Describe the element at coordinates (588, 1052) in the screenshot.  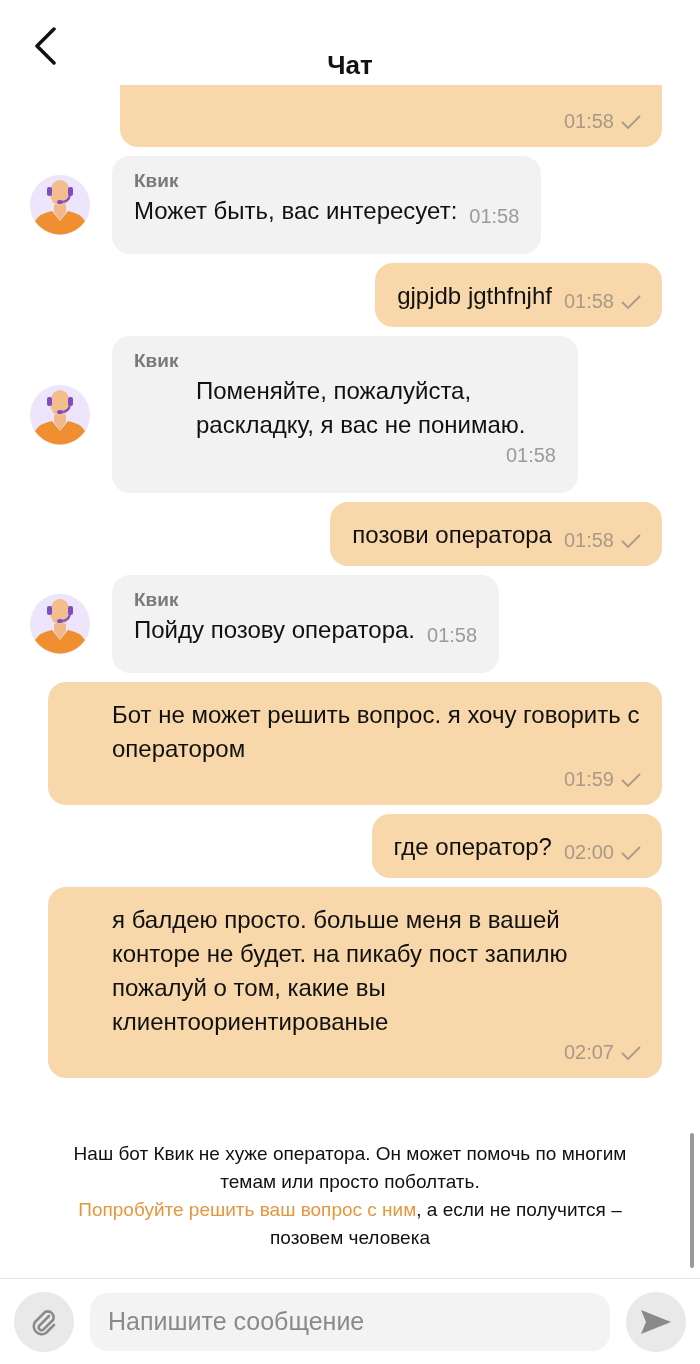
I see `message-time: 02:07` at that location.